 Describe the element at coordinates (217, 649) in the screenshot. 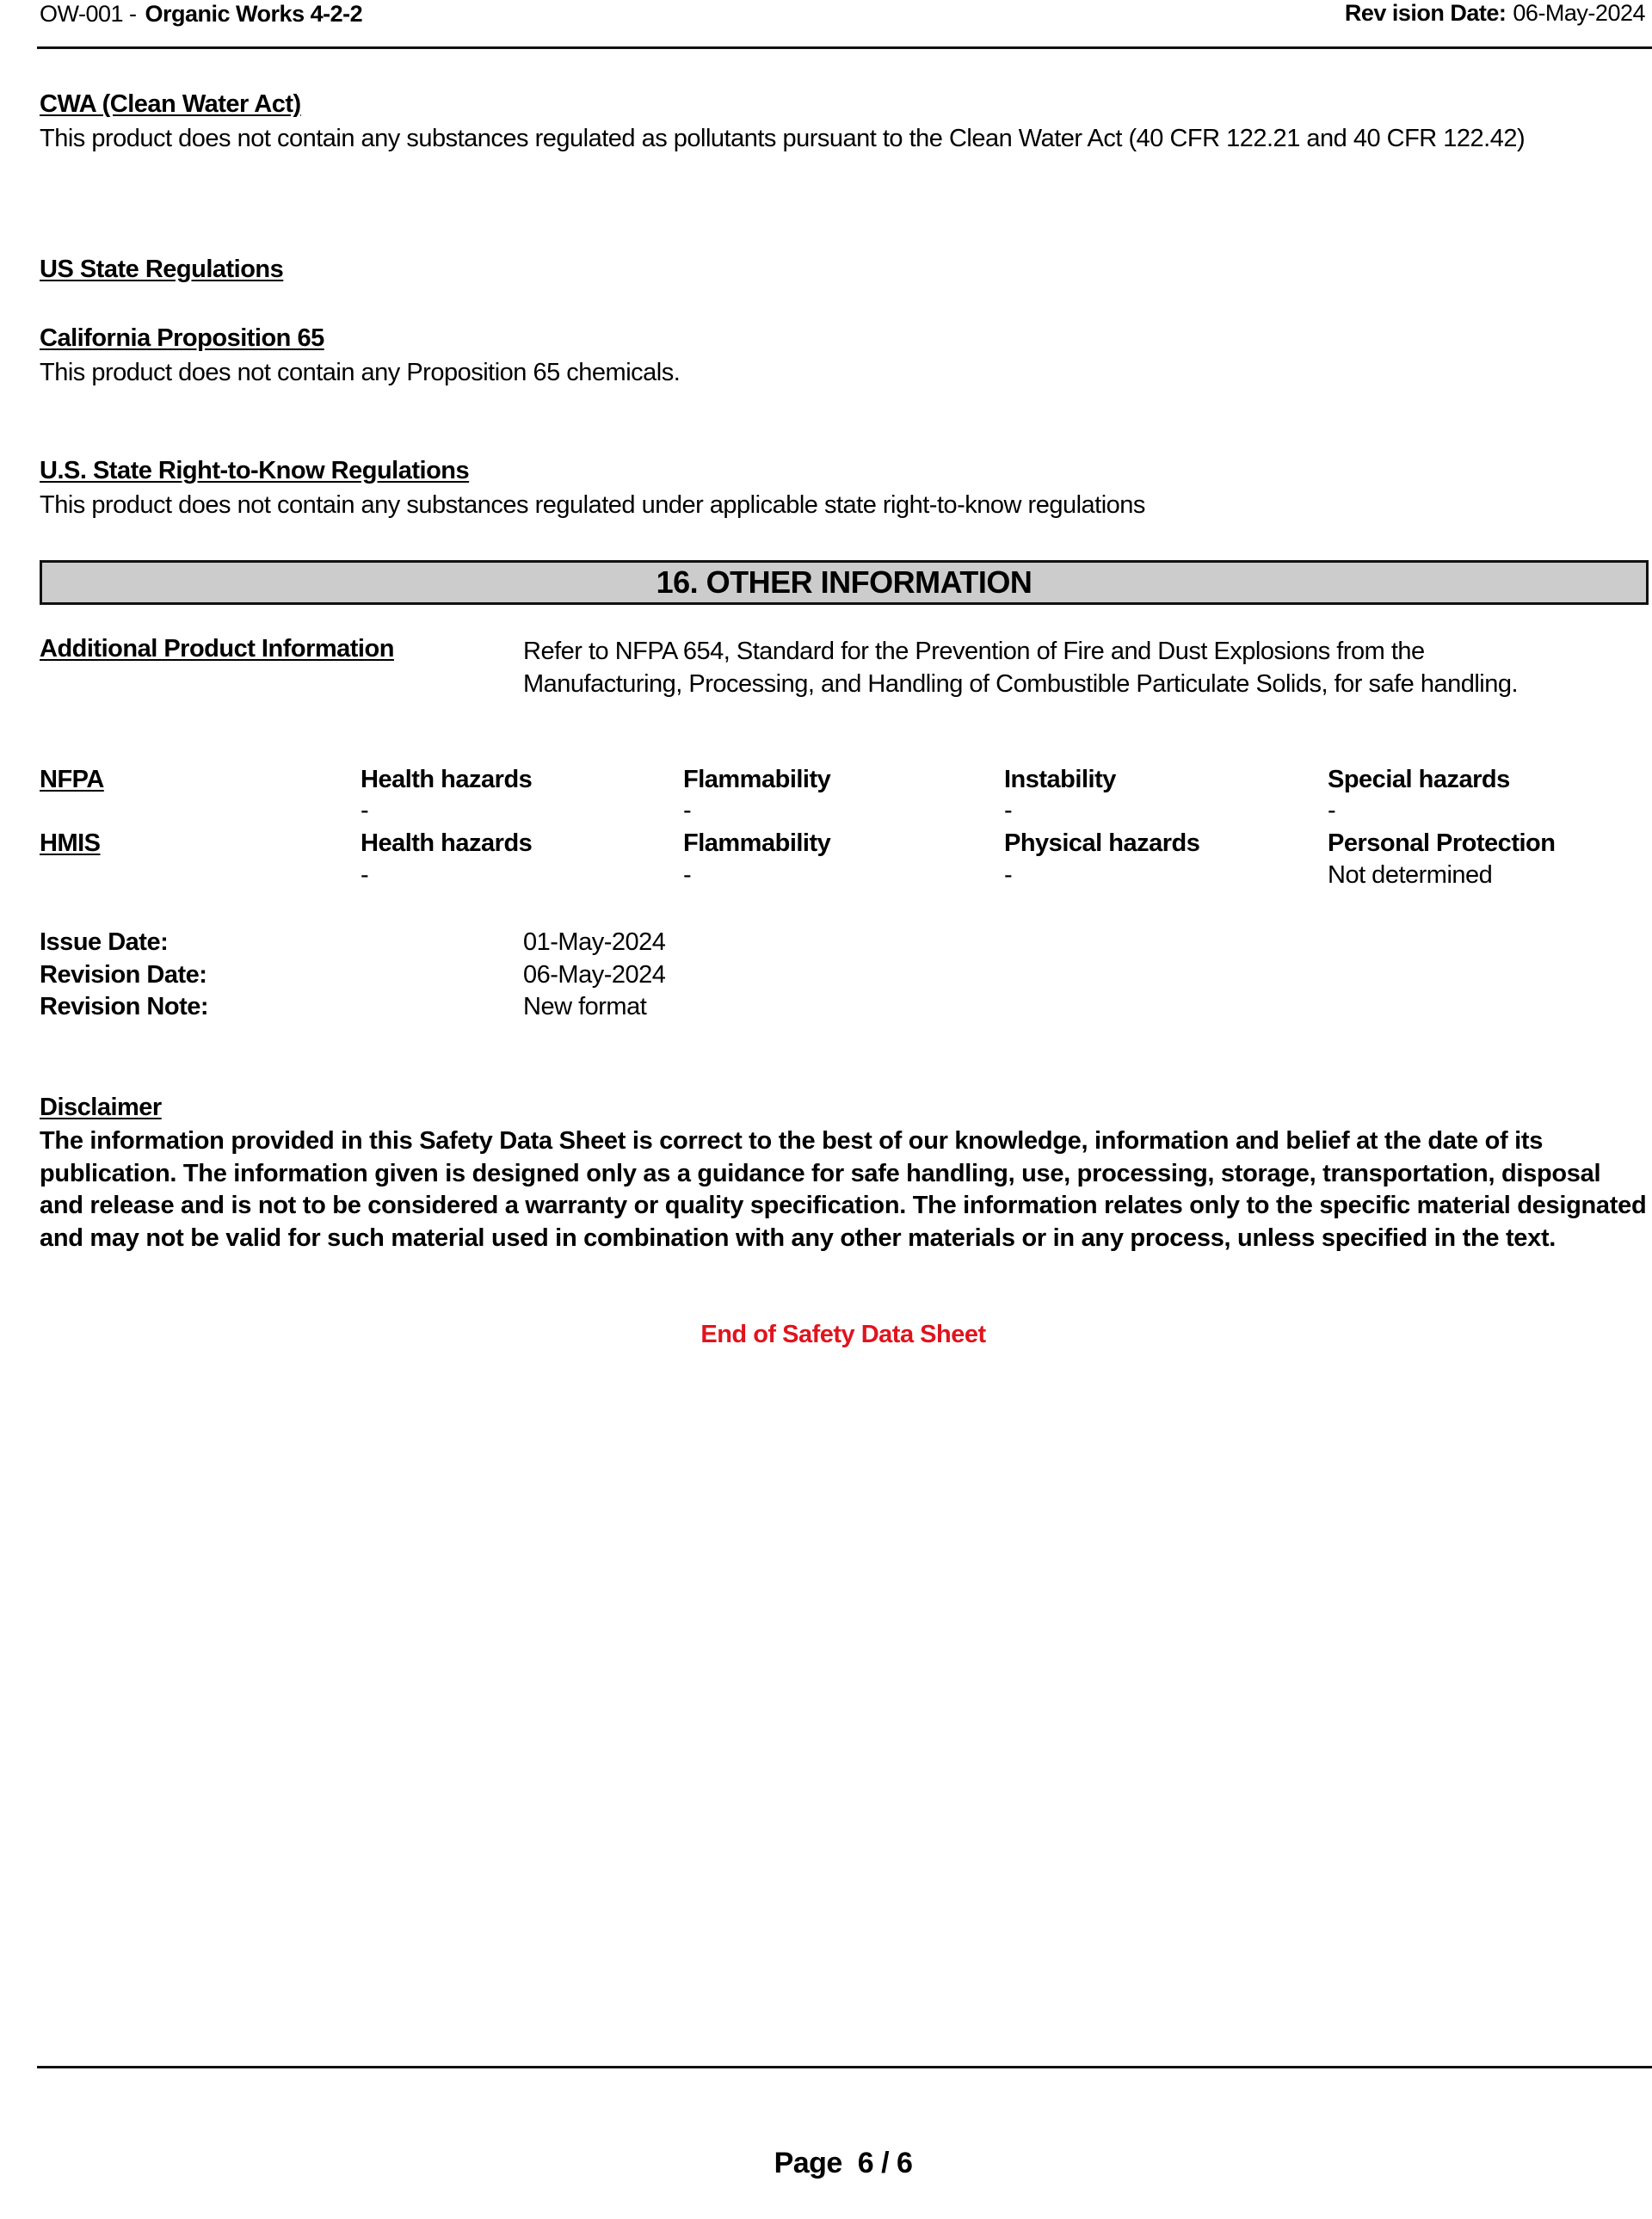

I see `additional-info-label: Additional Product Information` at that location.